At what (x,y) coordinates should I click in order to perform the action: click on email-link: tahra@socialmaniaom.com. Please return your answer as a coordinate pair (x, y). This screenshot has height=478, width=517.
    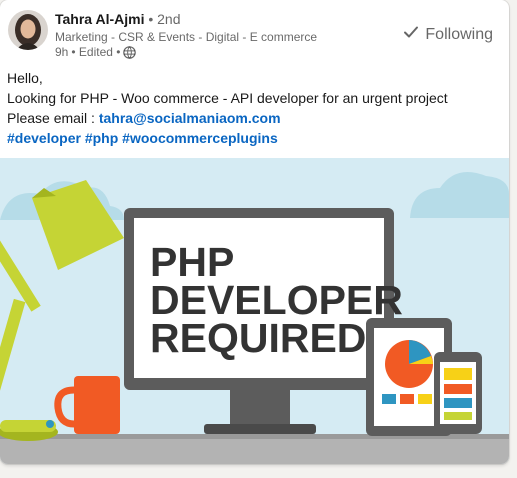
    Looking at the image, I should click on (190, 118).